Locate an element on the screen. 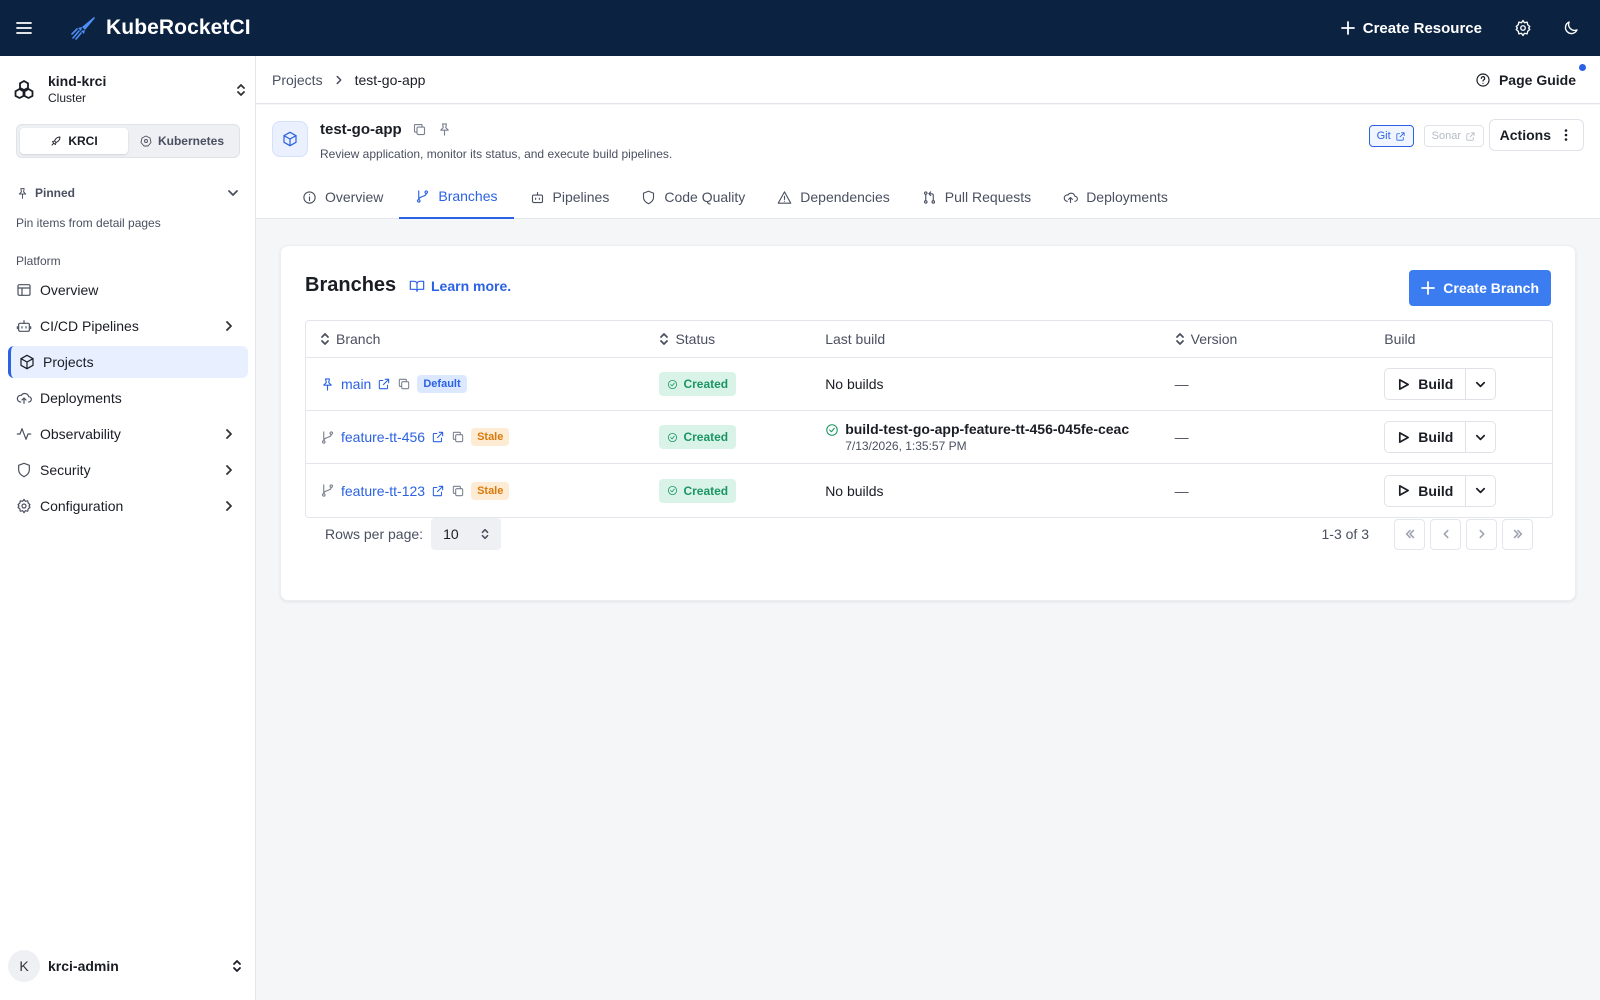  actions-button: Actions is located at coordinates (1536, 135).